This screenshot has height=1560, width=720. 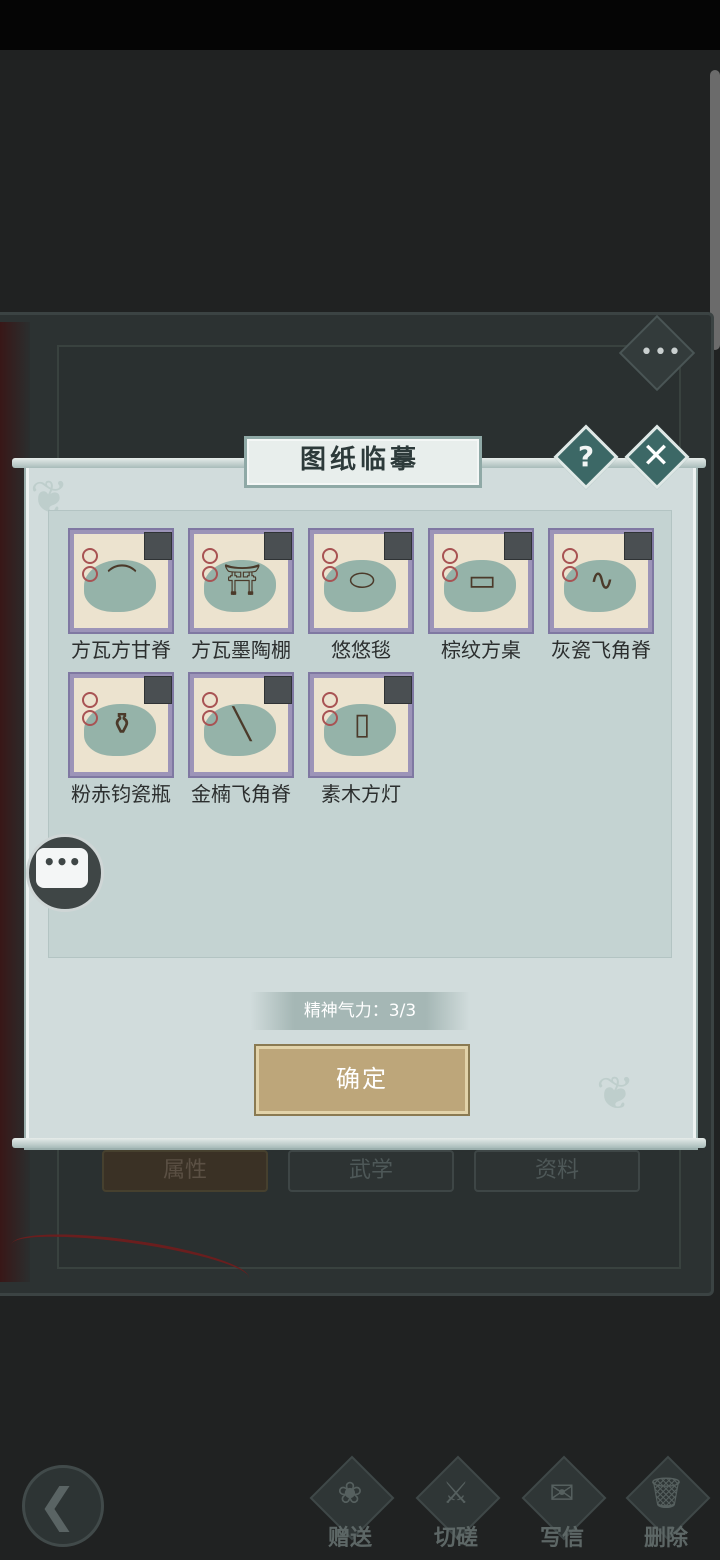 What do you see at coordinates (57, 1505) in the screenshot?
I see `back-arrow-icon: ❮` at bounding box center [57, 1505].